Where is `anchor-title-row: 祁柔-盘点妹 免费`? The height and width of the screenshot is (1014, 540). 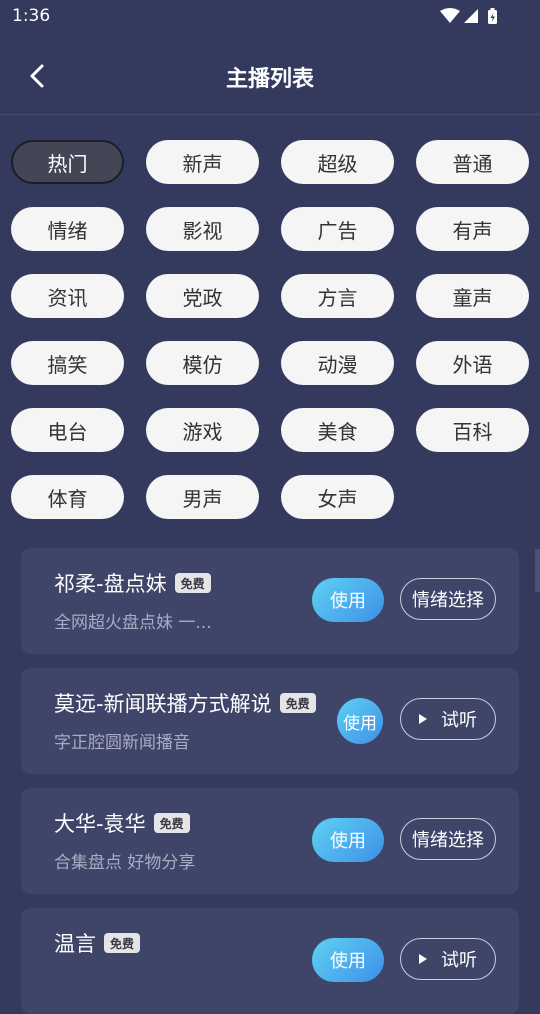
anchor-title-row: 祁柔-盘点妹 免费 is located at coordinates (132, 583).